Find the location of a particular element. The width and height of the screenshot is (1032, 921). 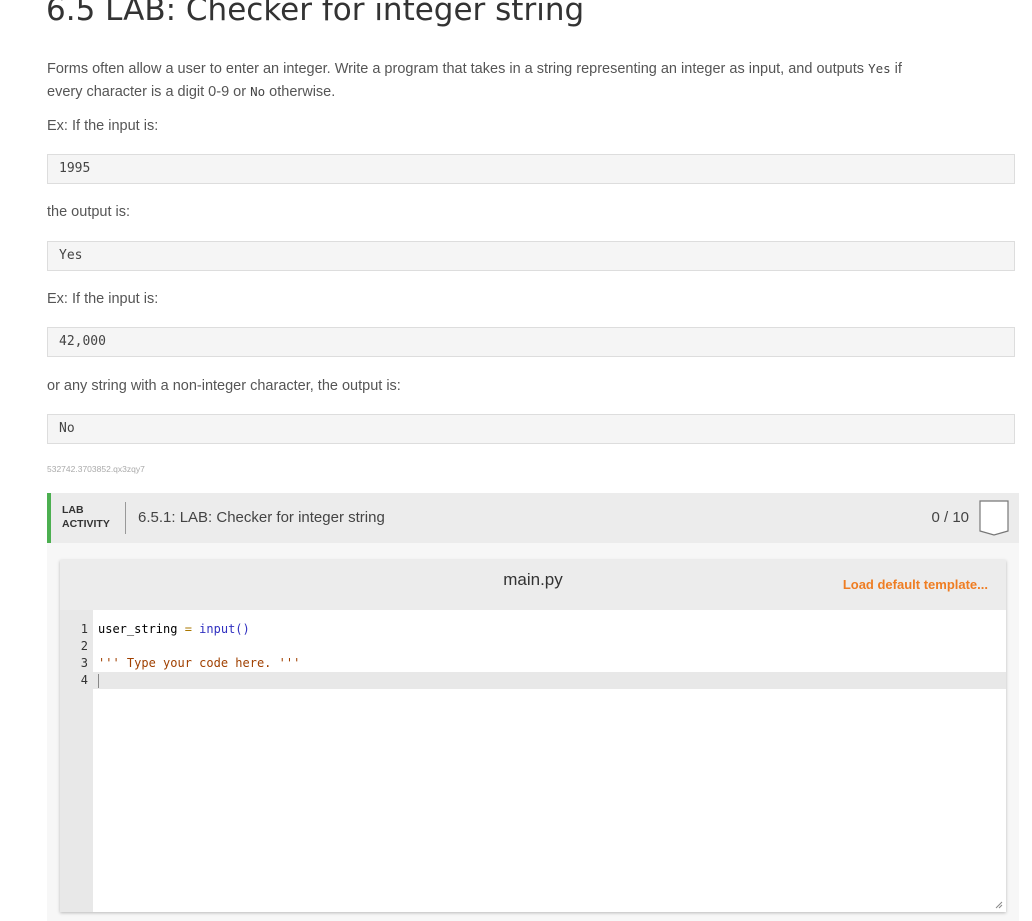

code-operator: = is located at coordinates (188, 629).